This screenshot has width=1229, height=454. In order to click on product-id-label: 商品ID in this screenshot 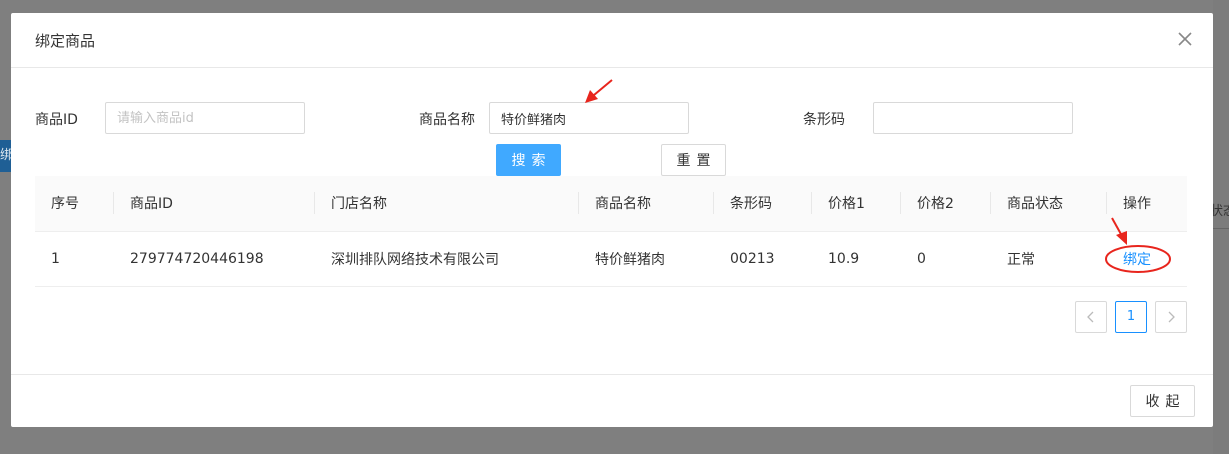, I will do `click(56, 120)`.